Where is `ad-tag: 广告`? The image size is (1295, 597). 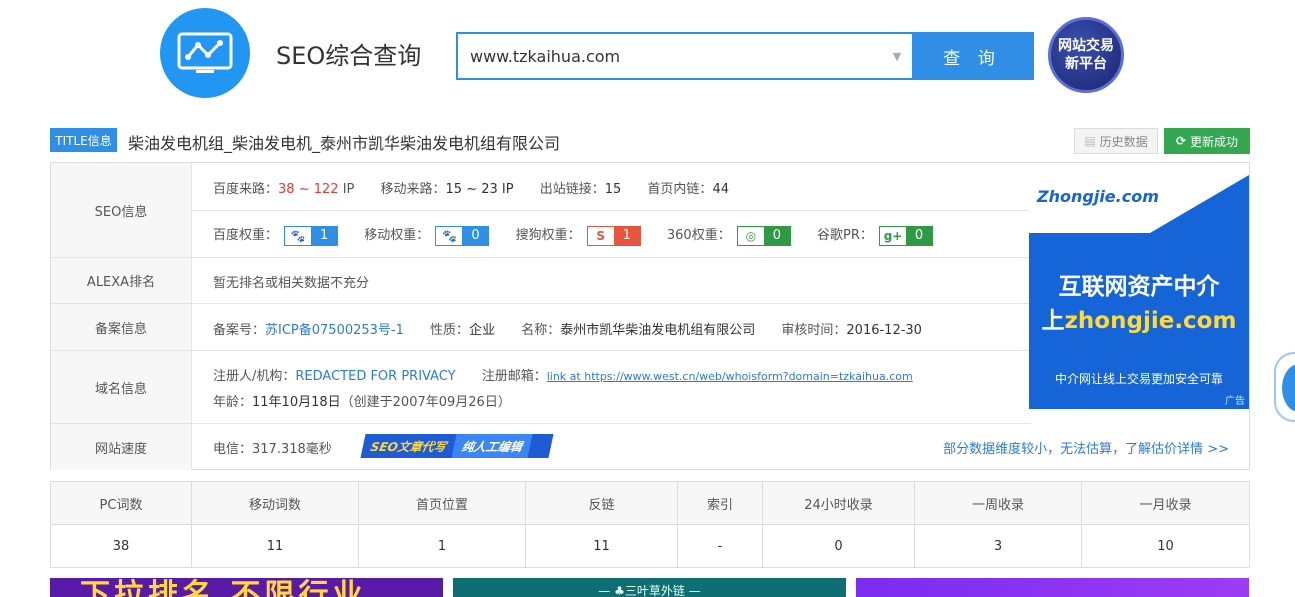
ad-tag: 广告 is located at coordinates (1235, 401).